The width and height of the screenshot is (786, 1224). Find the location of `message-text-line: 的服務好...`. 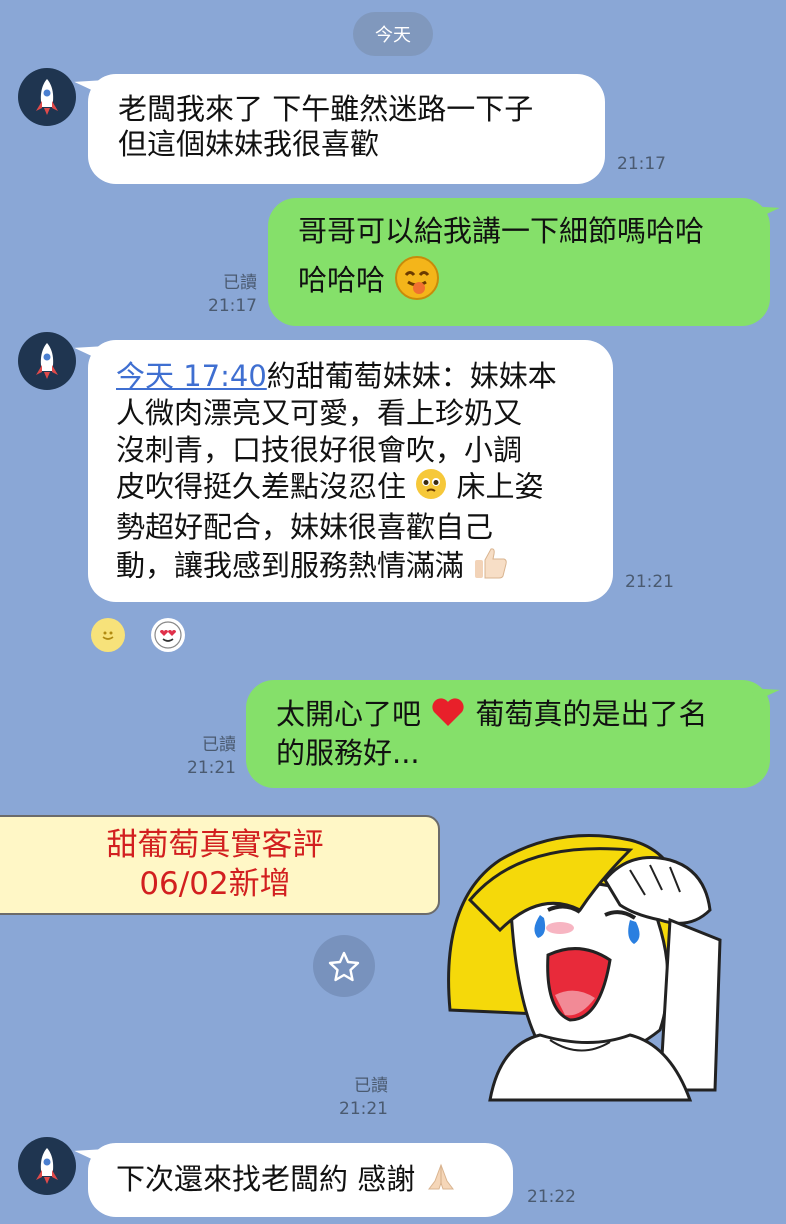

message-text-line: 的服務好... is located at coordinates (348, 752).